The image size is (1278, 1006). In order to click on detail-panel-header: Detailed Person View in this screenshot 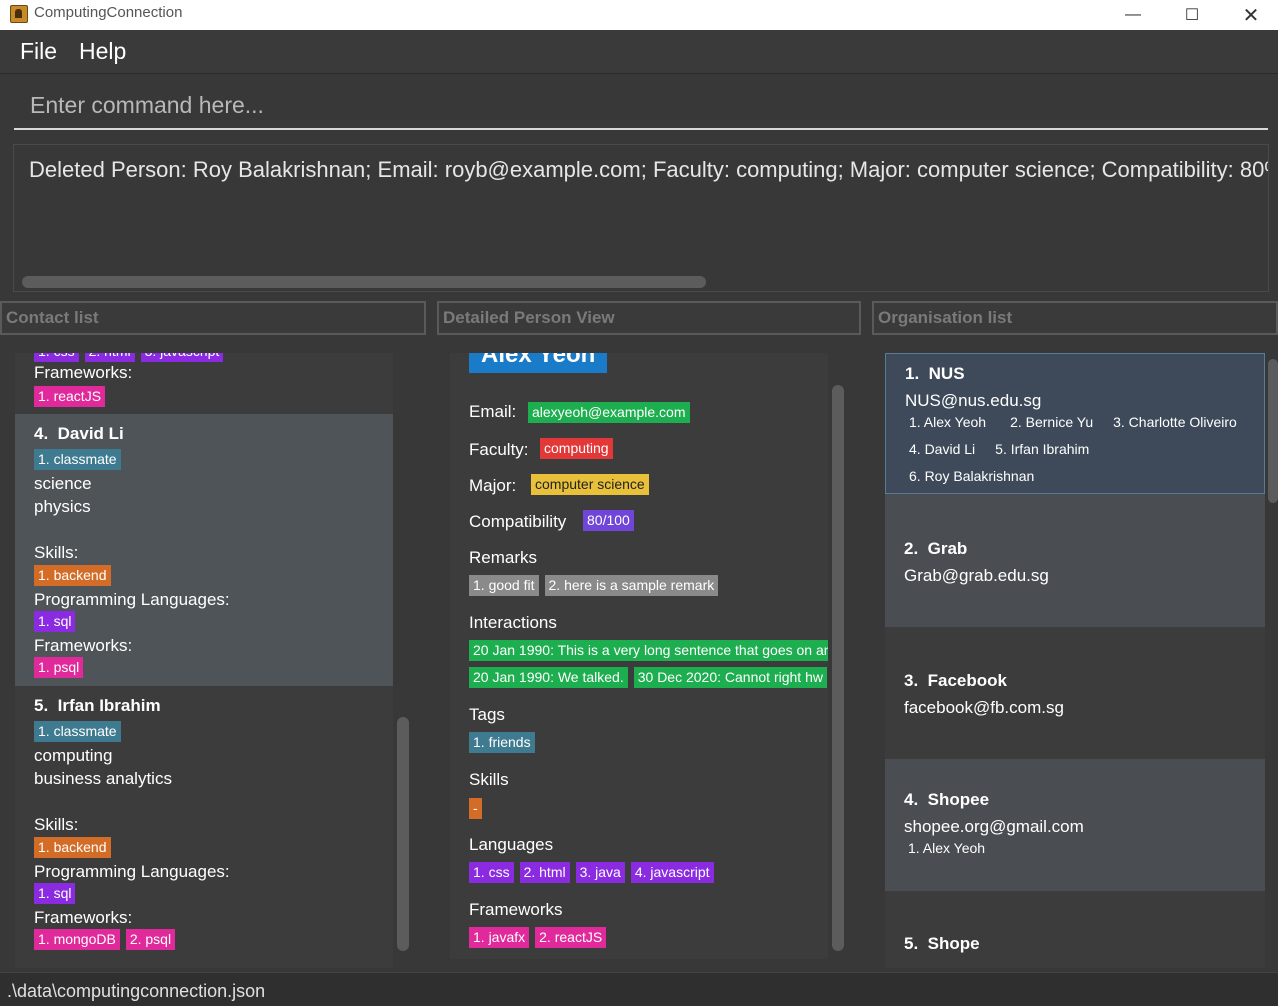, I will do `click(649, 318)`.